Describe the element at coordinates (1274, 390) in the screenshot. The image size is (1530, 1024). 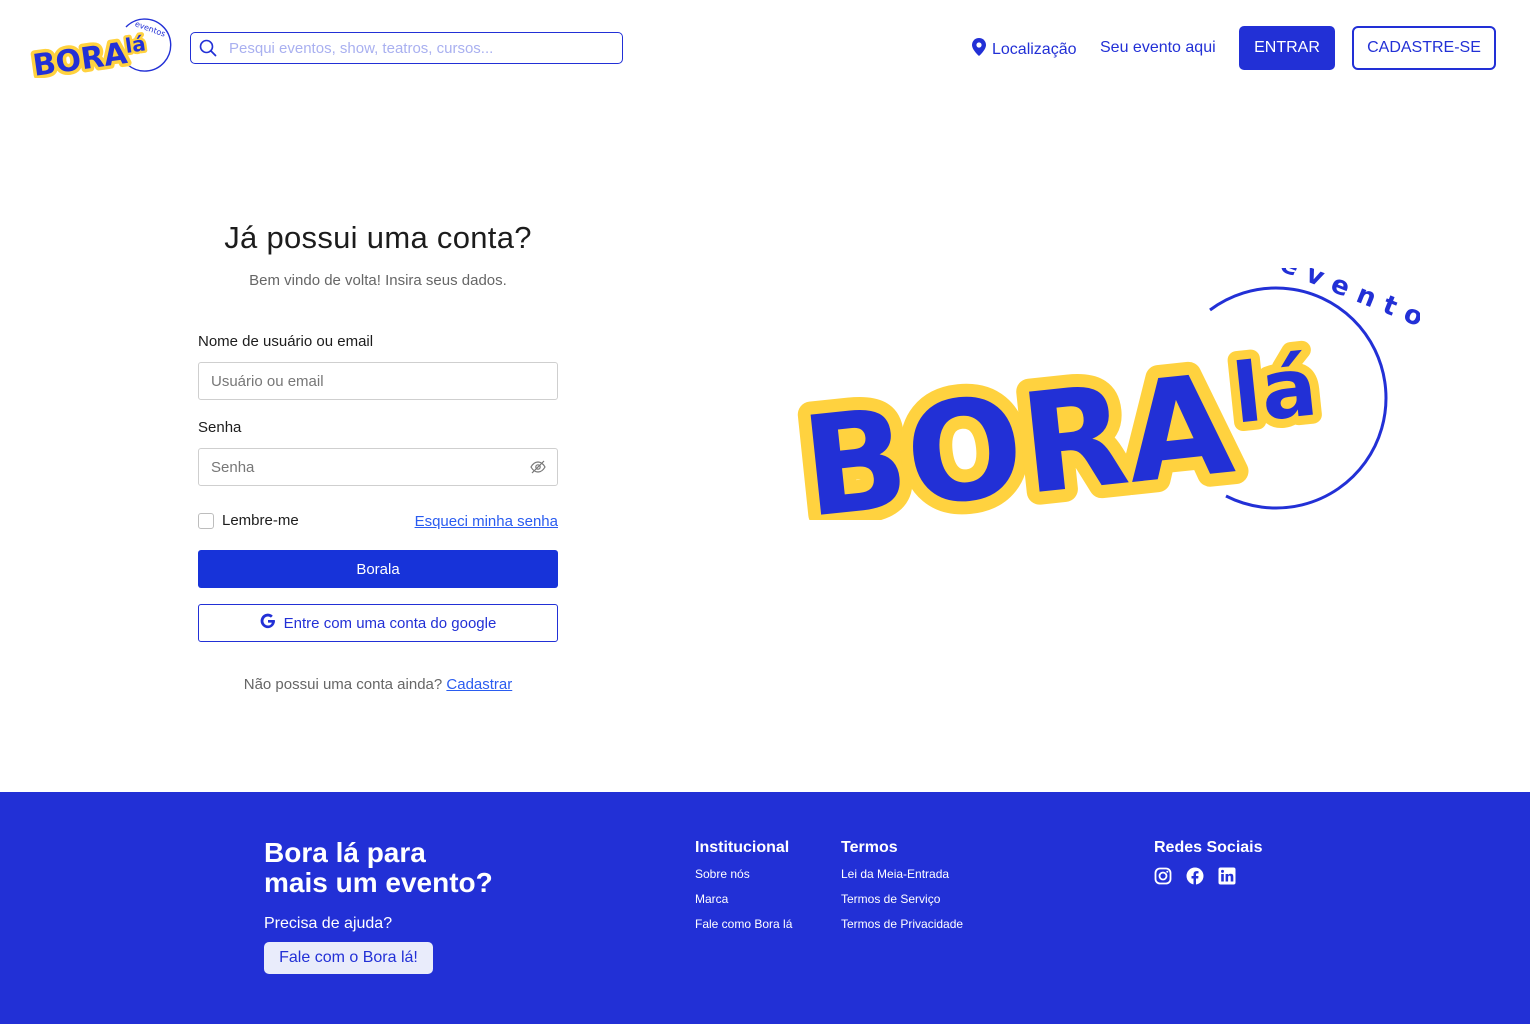
I see `logo-large-accent: lá` at that location.